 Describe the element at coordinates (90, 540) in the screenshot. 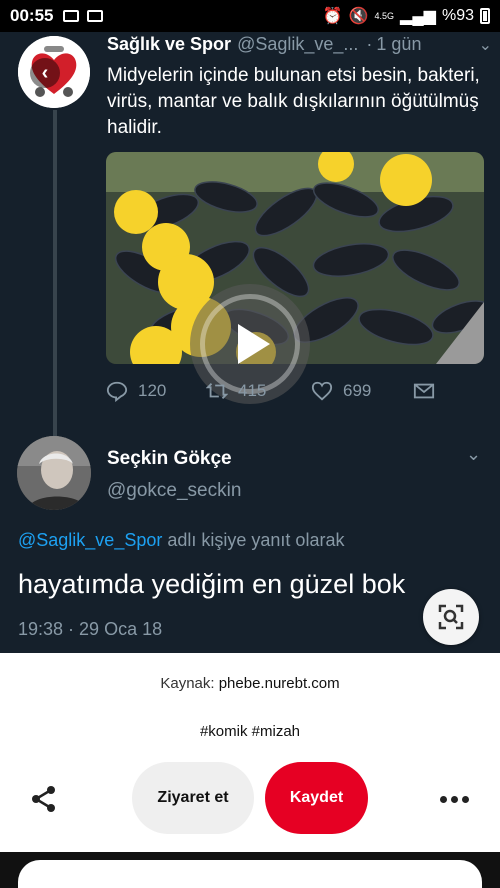

I see `mention-link: @Saglik_ve_Spor` at that location.